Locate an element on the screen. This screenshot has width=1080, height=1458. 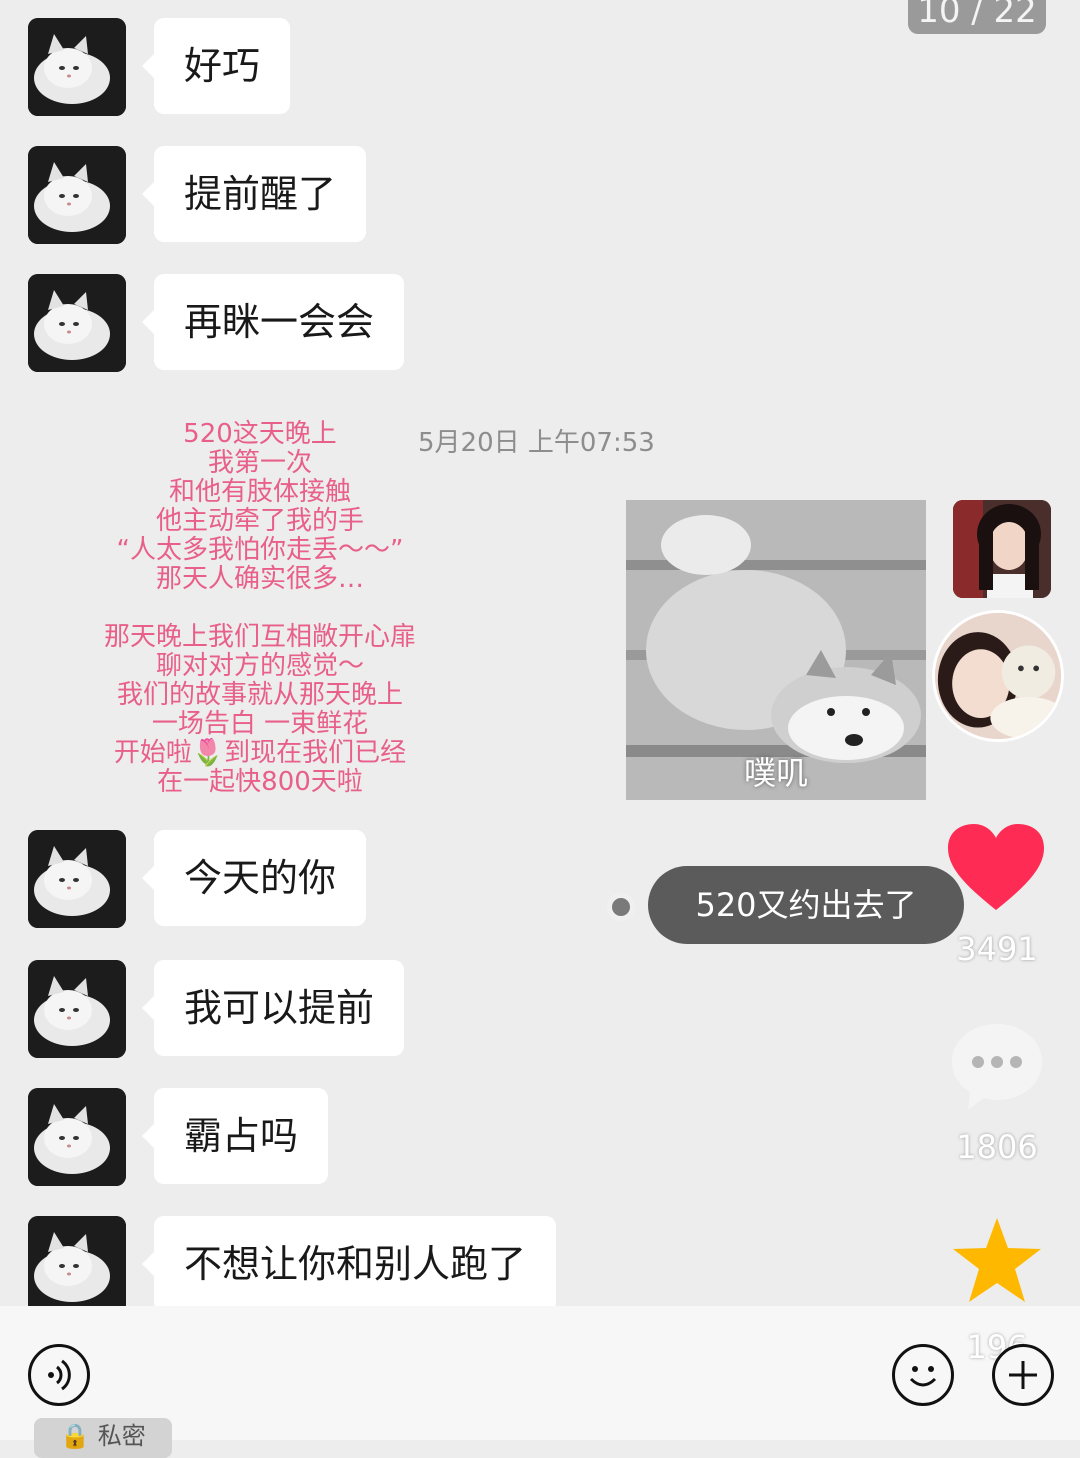
caption-line: 在一起快800天啦 is located at coordinates (260, 782).